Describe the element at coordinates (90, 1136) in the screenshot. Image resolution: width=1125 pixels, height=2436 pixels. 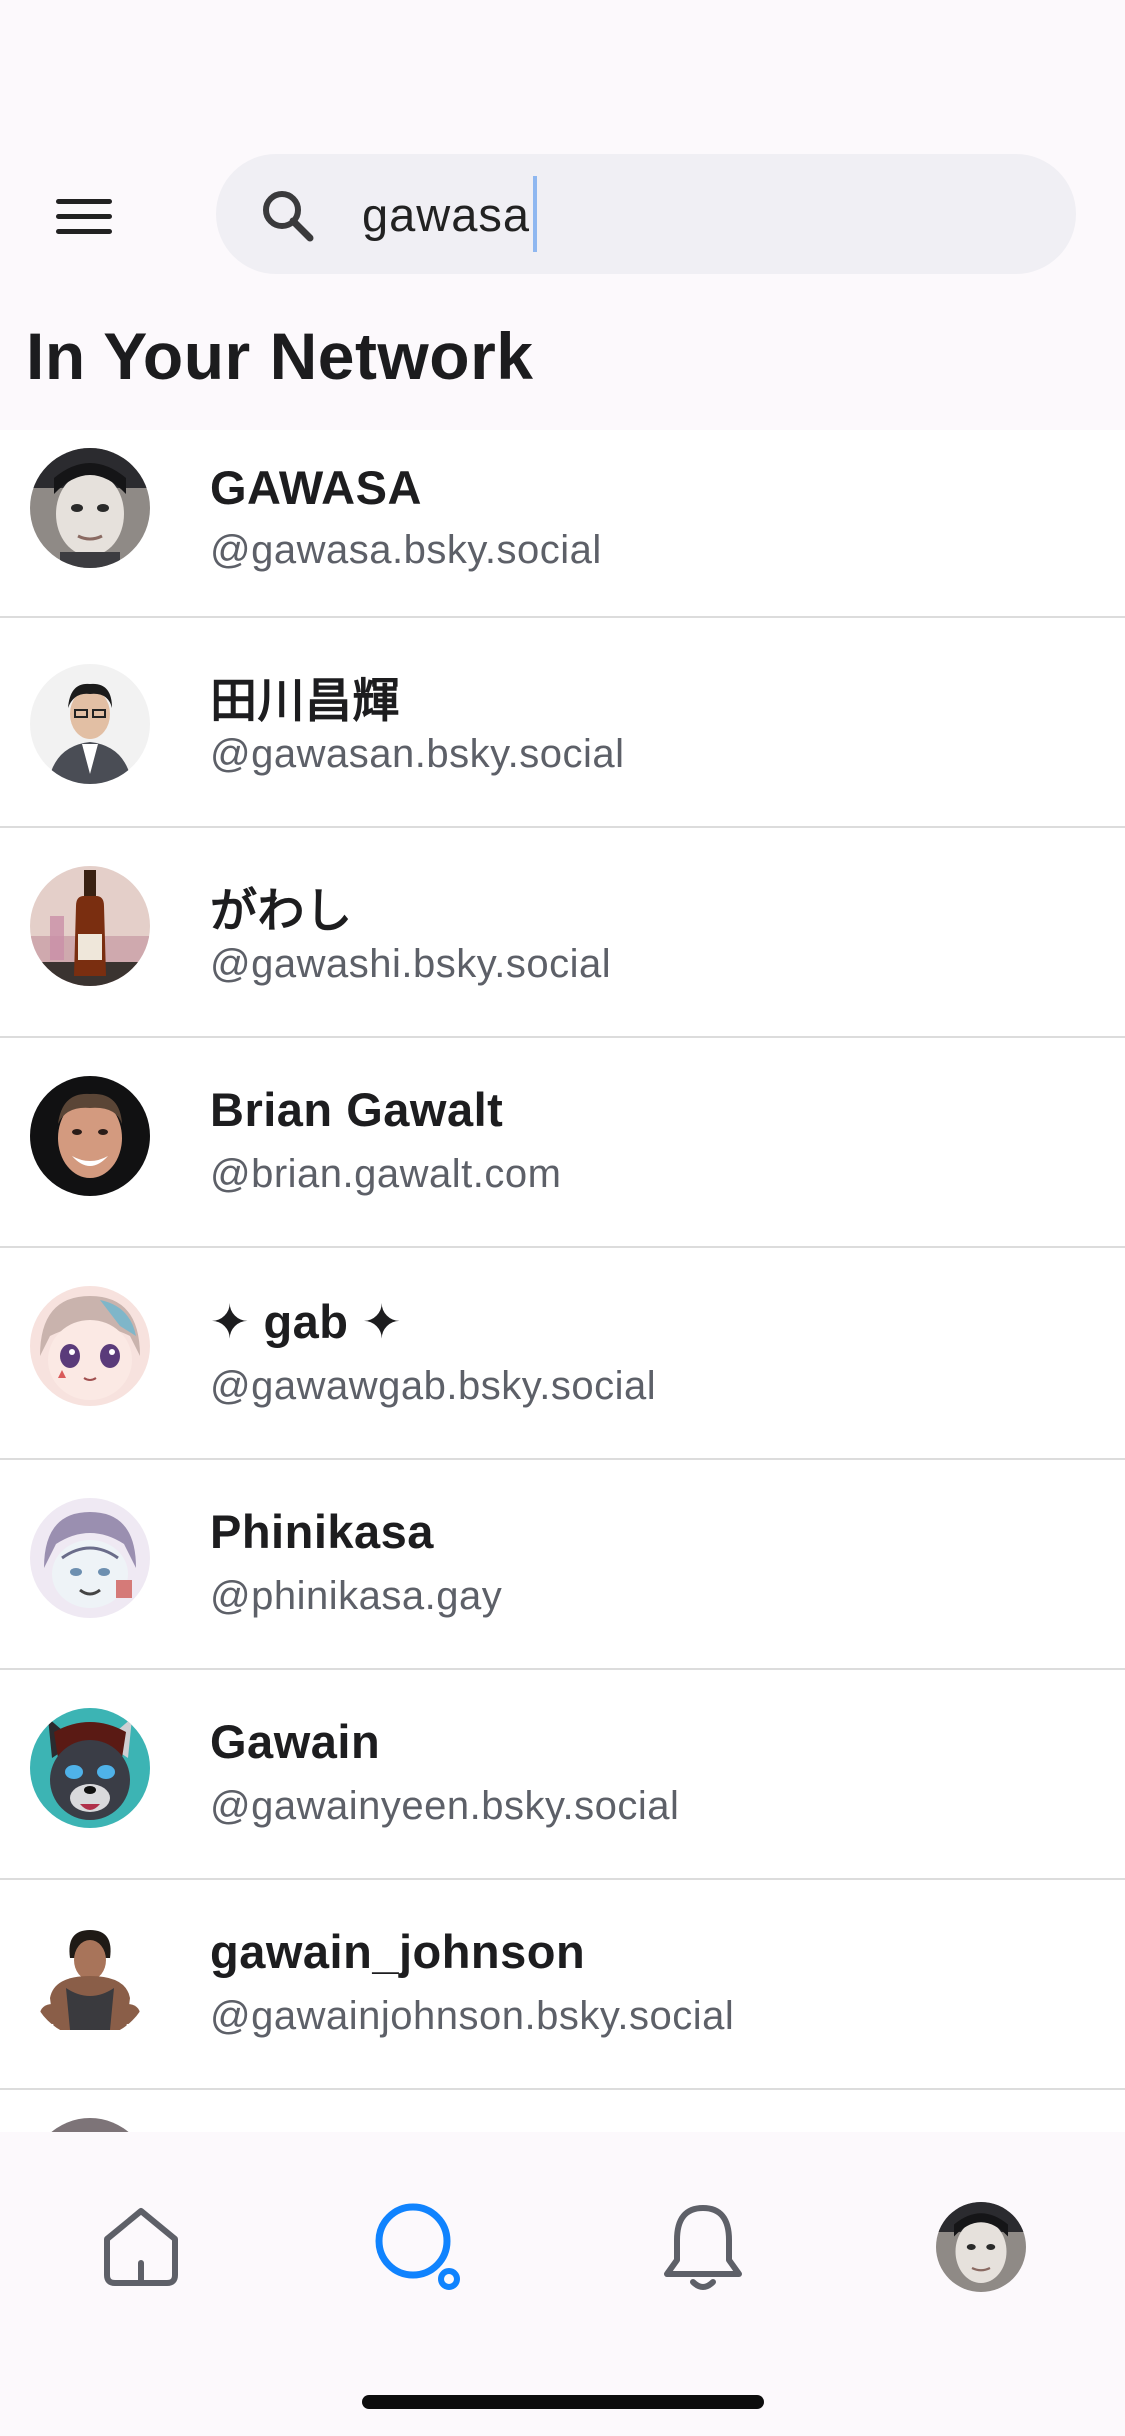
I see `smiling-man-avatar` at that location.